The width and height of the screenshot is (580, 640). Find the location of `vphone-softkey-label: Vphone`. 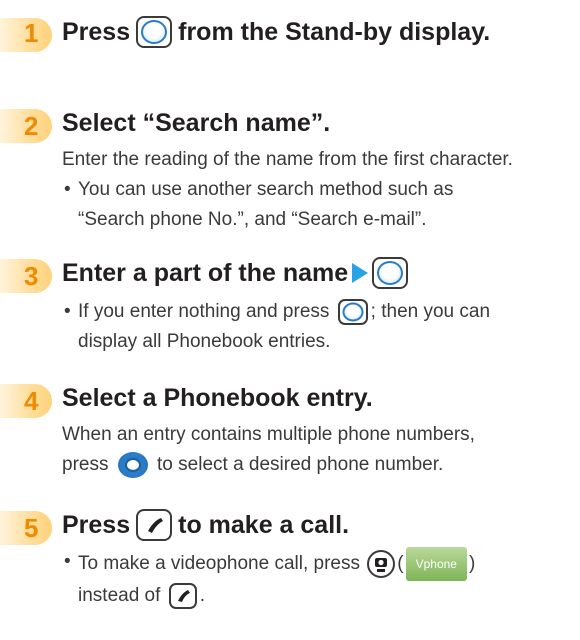

vphone-softkey-label: Vphone is located at coordinates (436, 564).